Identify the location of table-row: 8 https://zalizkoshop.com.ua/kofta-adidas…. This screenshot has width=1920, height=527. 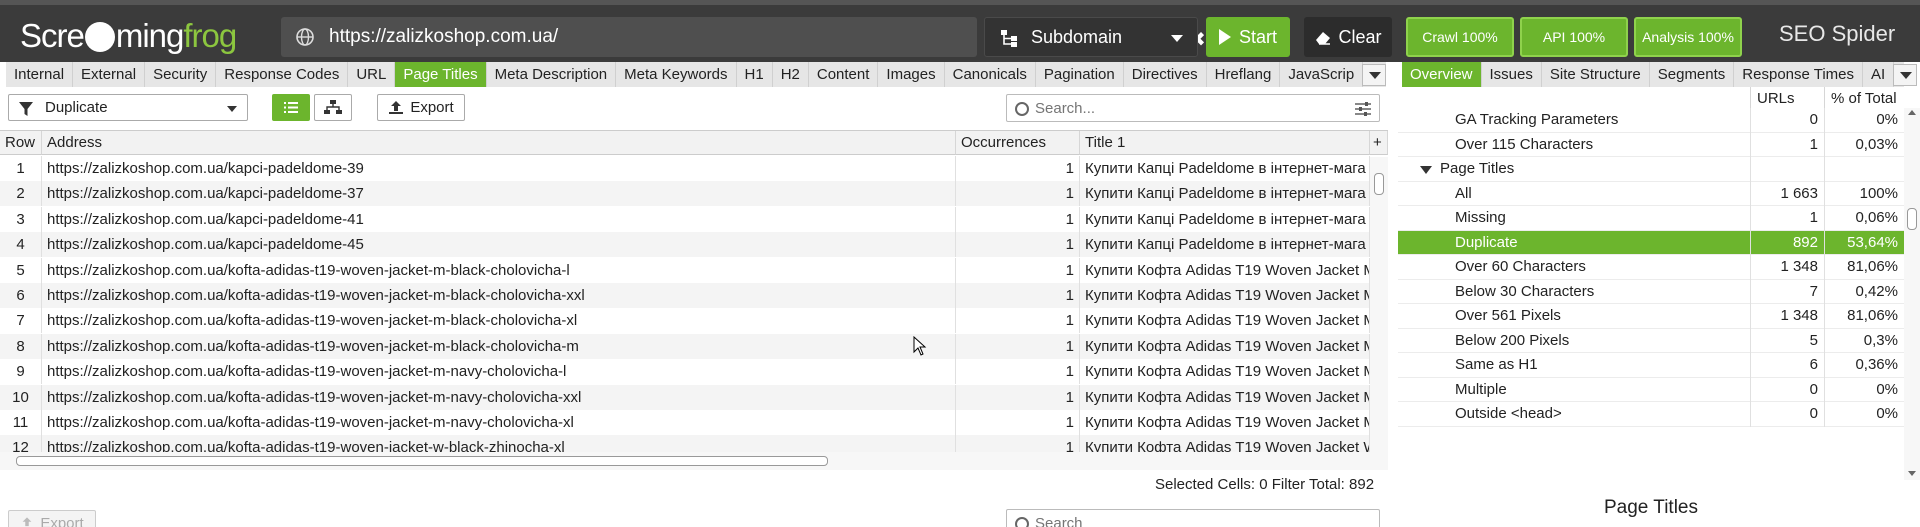
(685, 346).